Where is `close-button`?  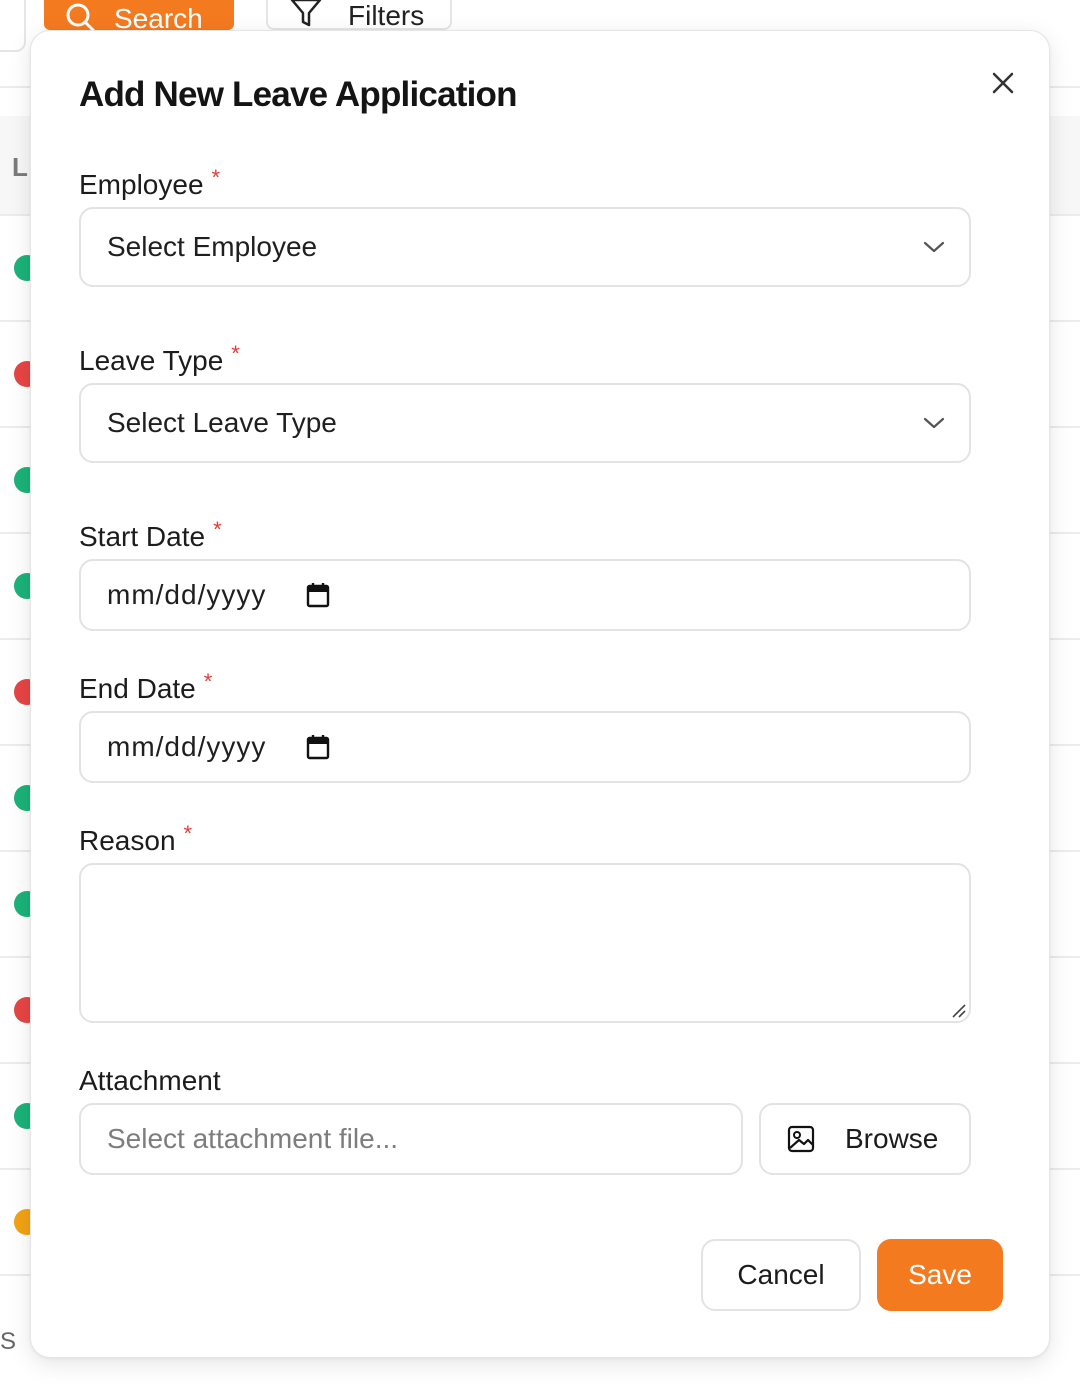 close-button is located at coordinates (1003, 83).